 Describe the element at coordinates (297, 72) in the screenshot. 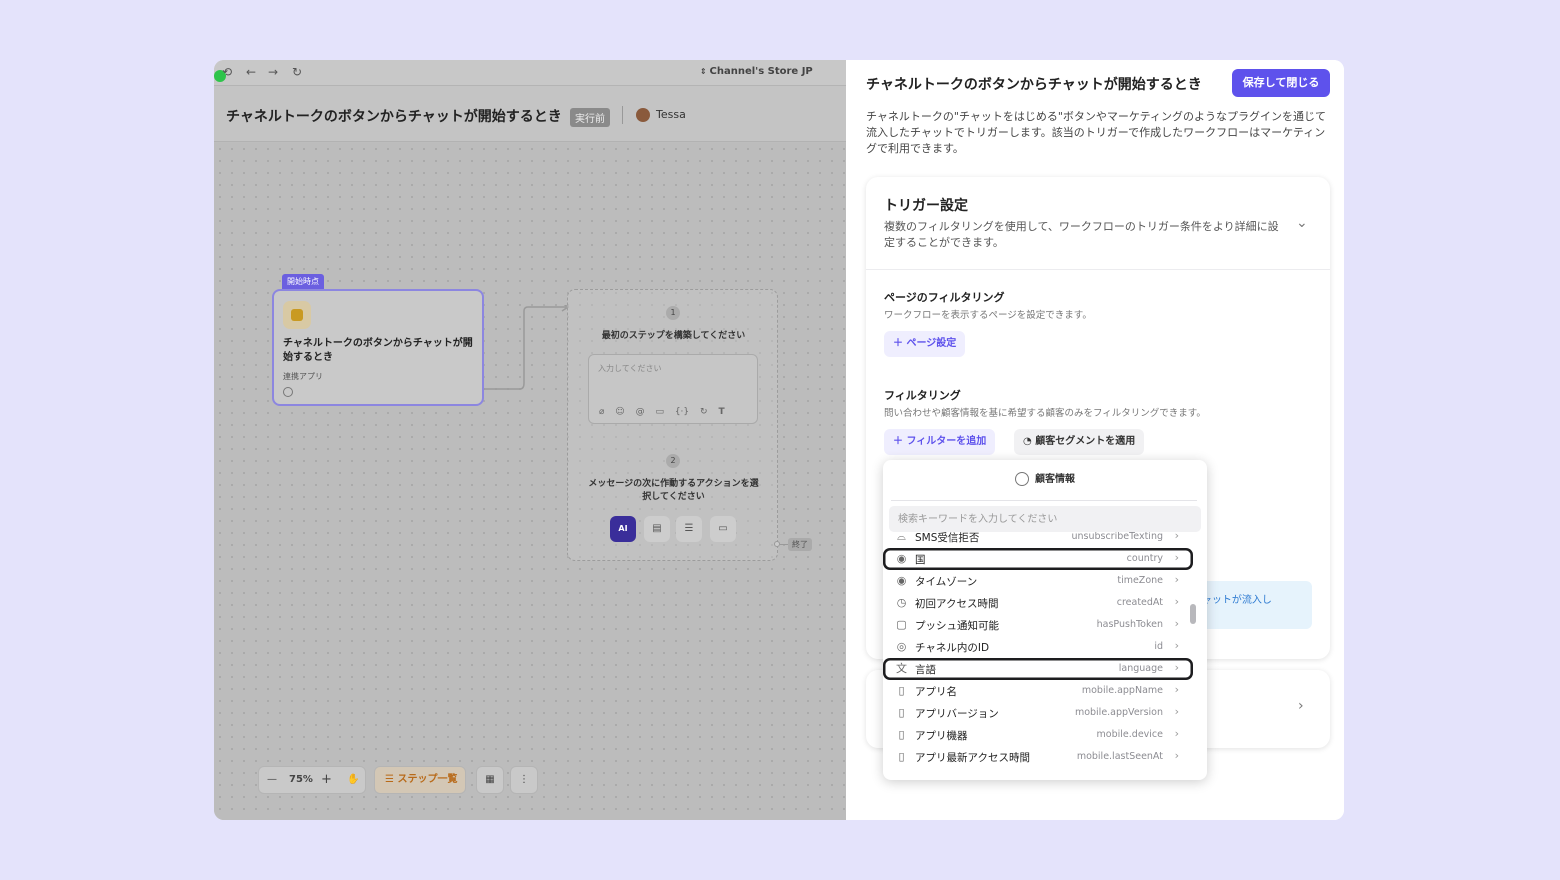

I see `reload-icon: ↻` at that location.